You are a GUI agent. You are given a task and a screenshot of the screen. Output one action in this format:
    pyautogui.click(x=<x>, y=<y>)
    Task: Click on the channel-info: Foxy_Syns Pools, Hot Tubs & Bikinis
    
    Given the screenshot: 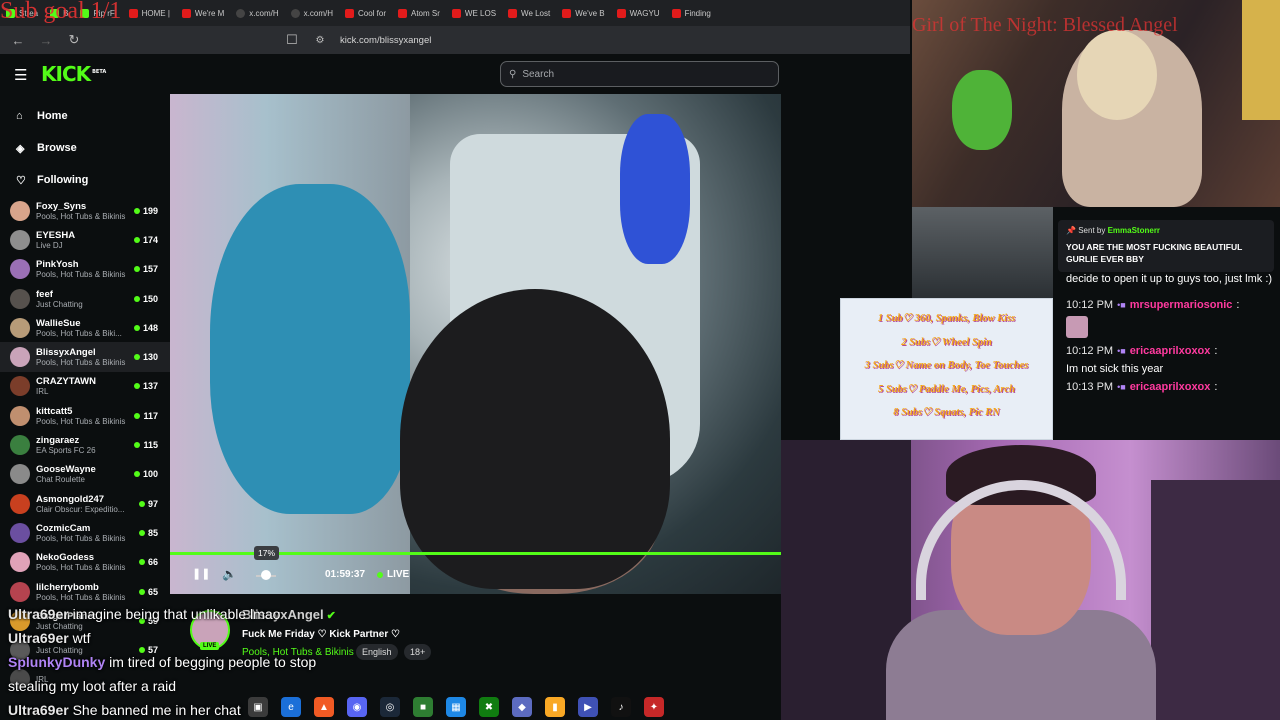 What is the action you would take?
    pyautogui.click(x=85, y=211)
    